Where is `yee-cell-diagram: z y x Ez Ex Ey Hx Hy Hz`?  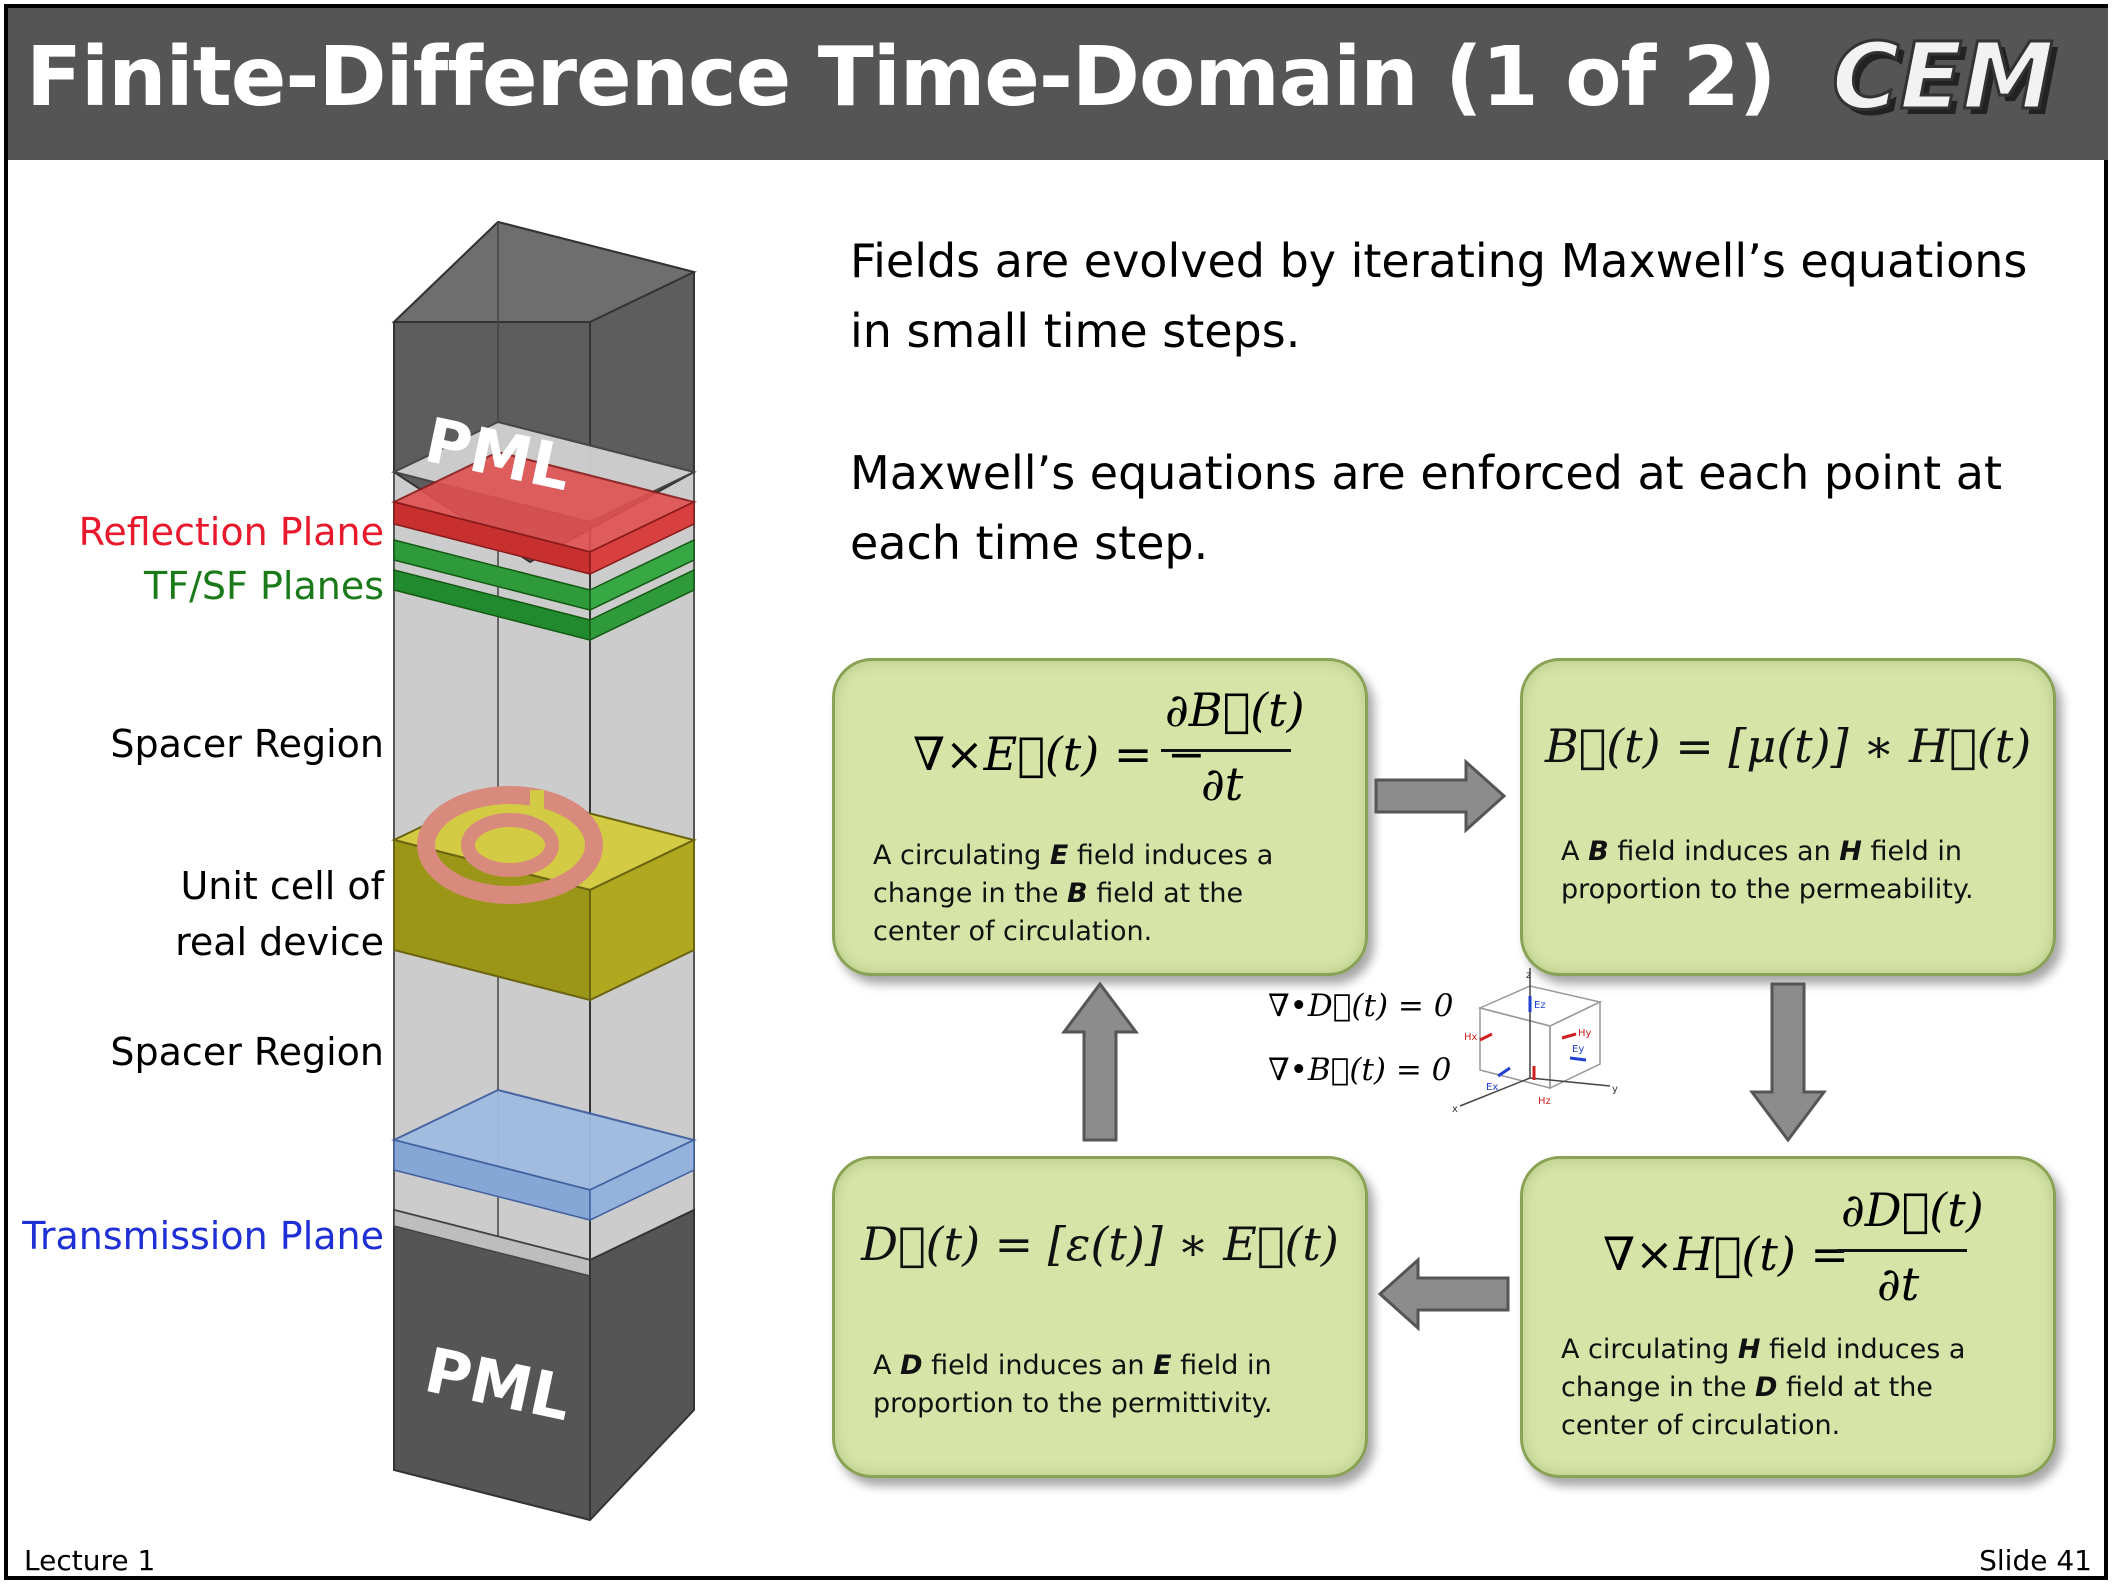
yee-cell-diagram: z y x Ez Ex Ey Hx Hy Hz is located at coordinates (1535, 1041).